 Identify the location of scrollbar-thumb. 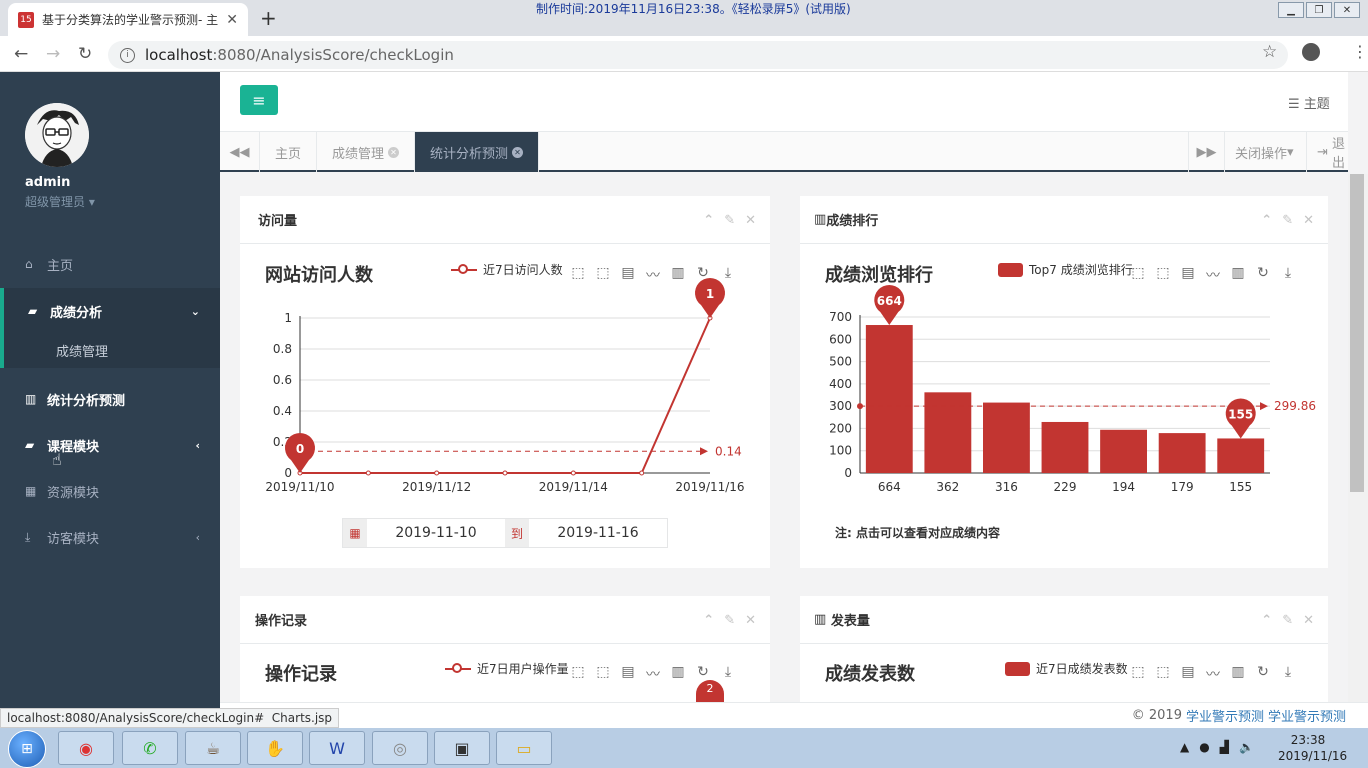
(1357, 333).